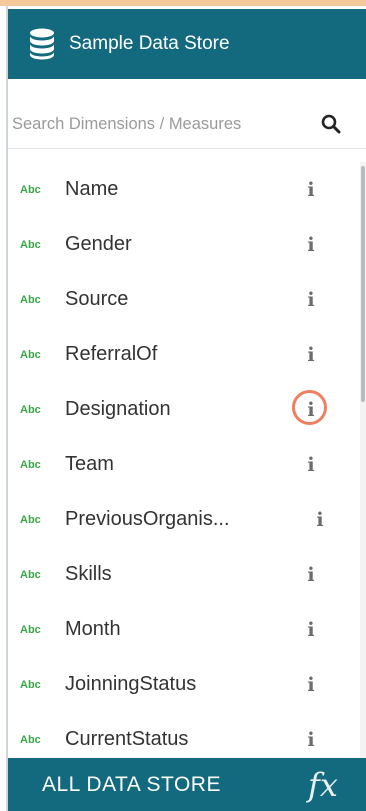  Describe the element at coordinates (183, 3) in the screenshot. I see `top-accent-bar` at that location.